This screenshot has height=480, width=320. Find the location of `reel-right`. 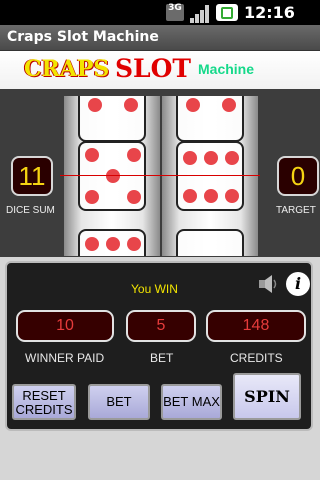

reel-right is located at coordinates (210, 176).